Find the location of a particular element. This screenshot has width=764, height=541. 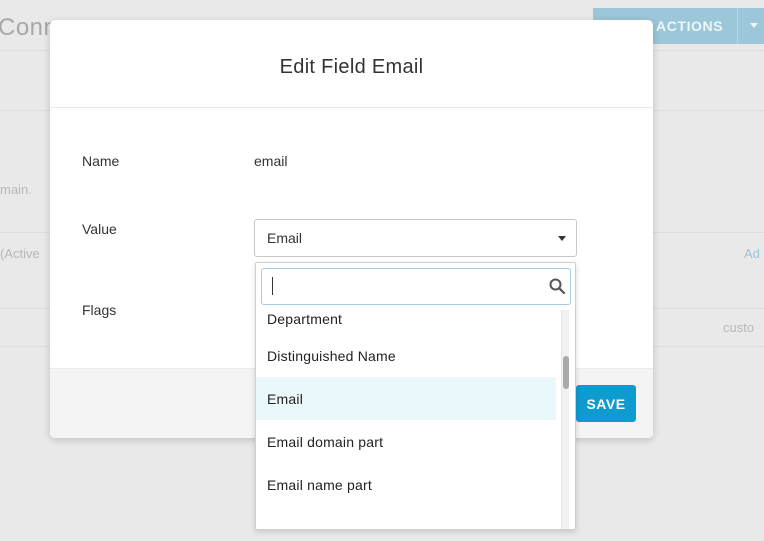

background-link: Ad is located at coordinates (752, 253).